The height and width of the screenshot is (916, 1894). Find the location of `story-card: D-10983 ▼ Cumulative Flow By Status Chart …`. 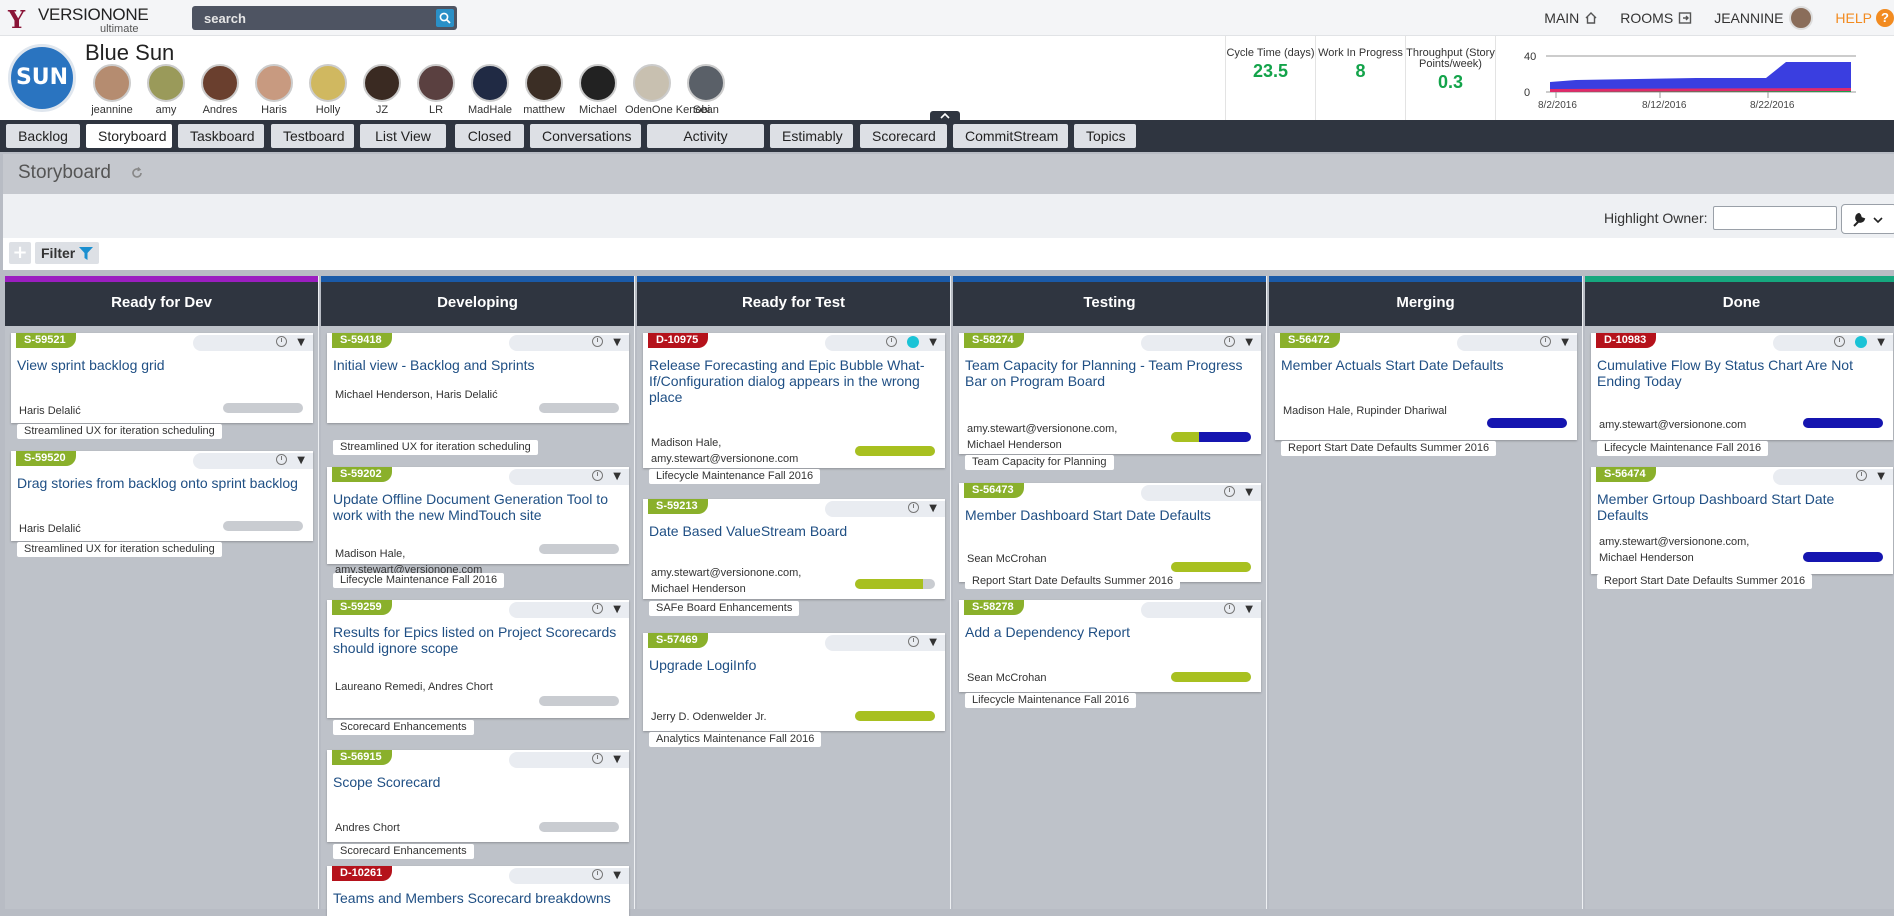

story-card: D-10983 ▼ Cumulative Flow By Status Chart … is located at coordinates (1742, 386).